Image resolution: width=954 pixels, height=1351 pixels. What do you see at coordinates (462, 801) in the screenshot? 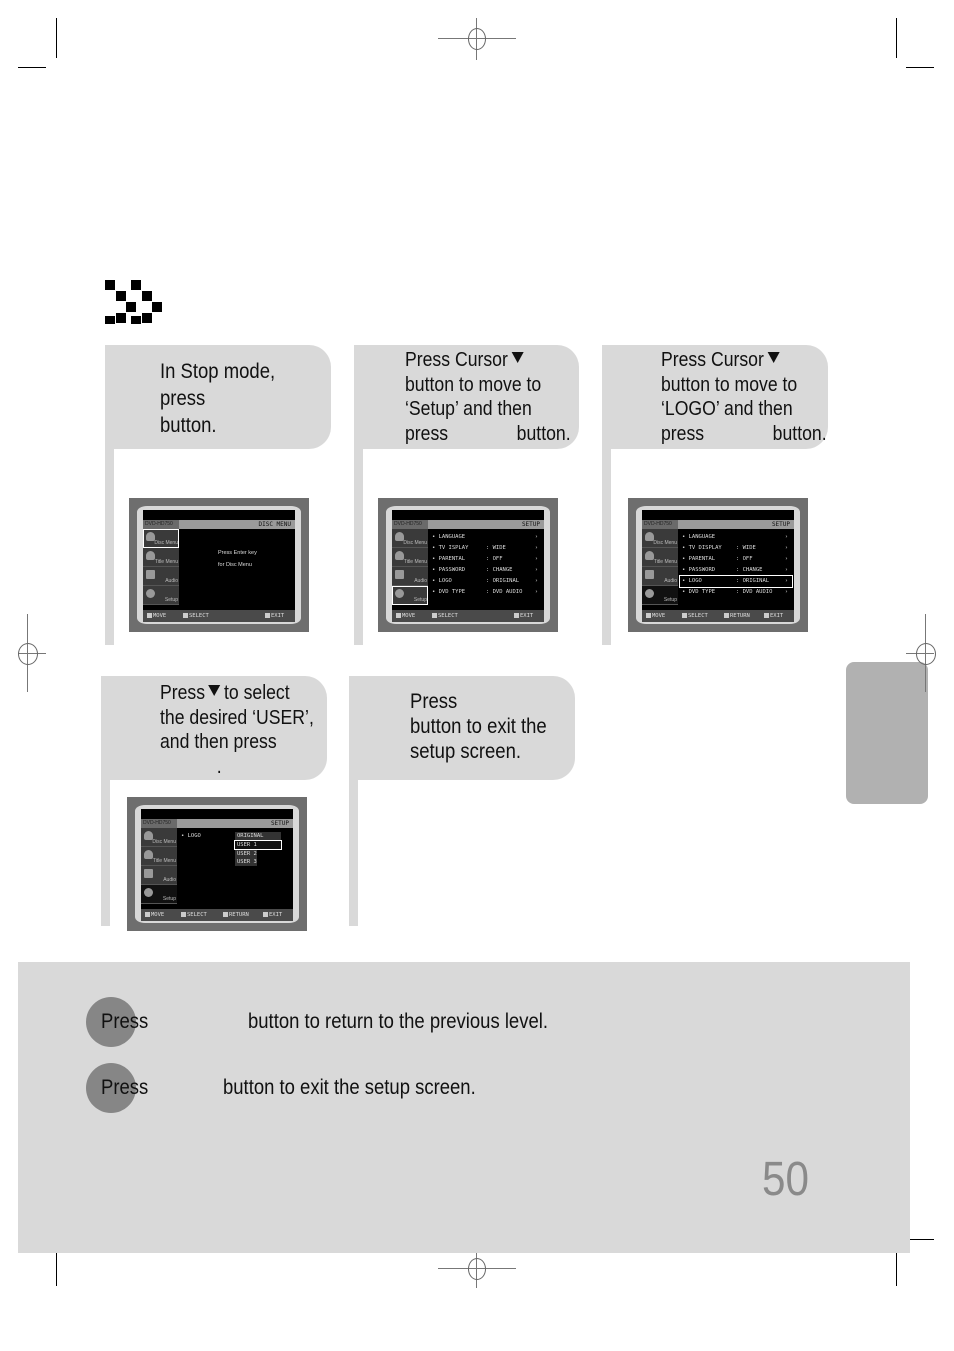
I see `step-5: Press button to exit the setup screen.` at bounding box center [462, 801].